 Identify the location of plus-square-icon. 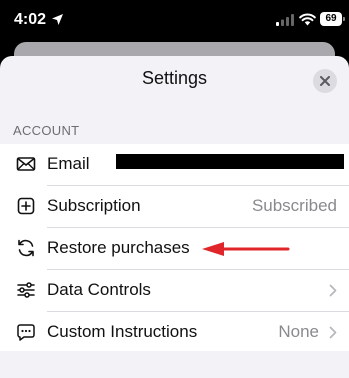
(26, 206).